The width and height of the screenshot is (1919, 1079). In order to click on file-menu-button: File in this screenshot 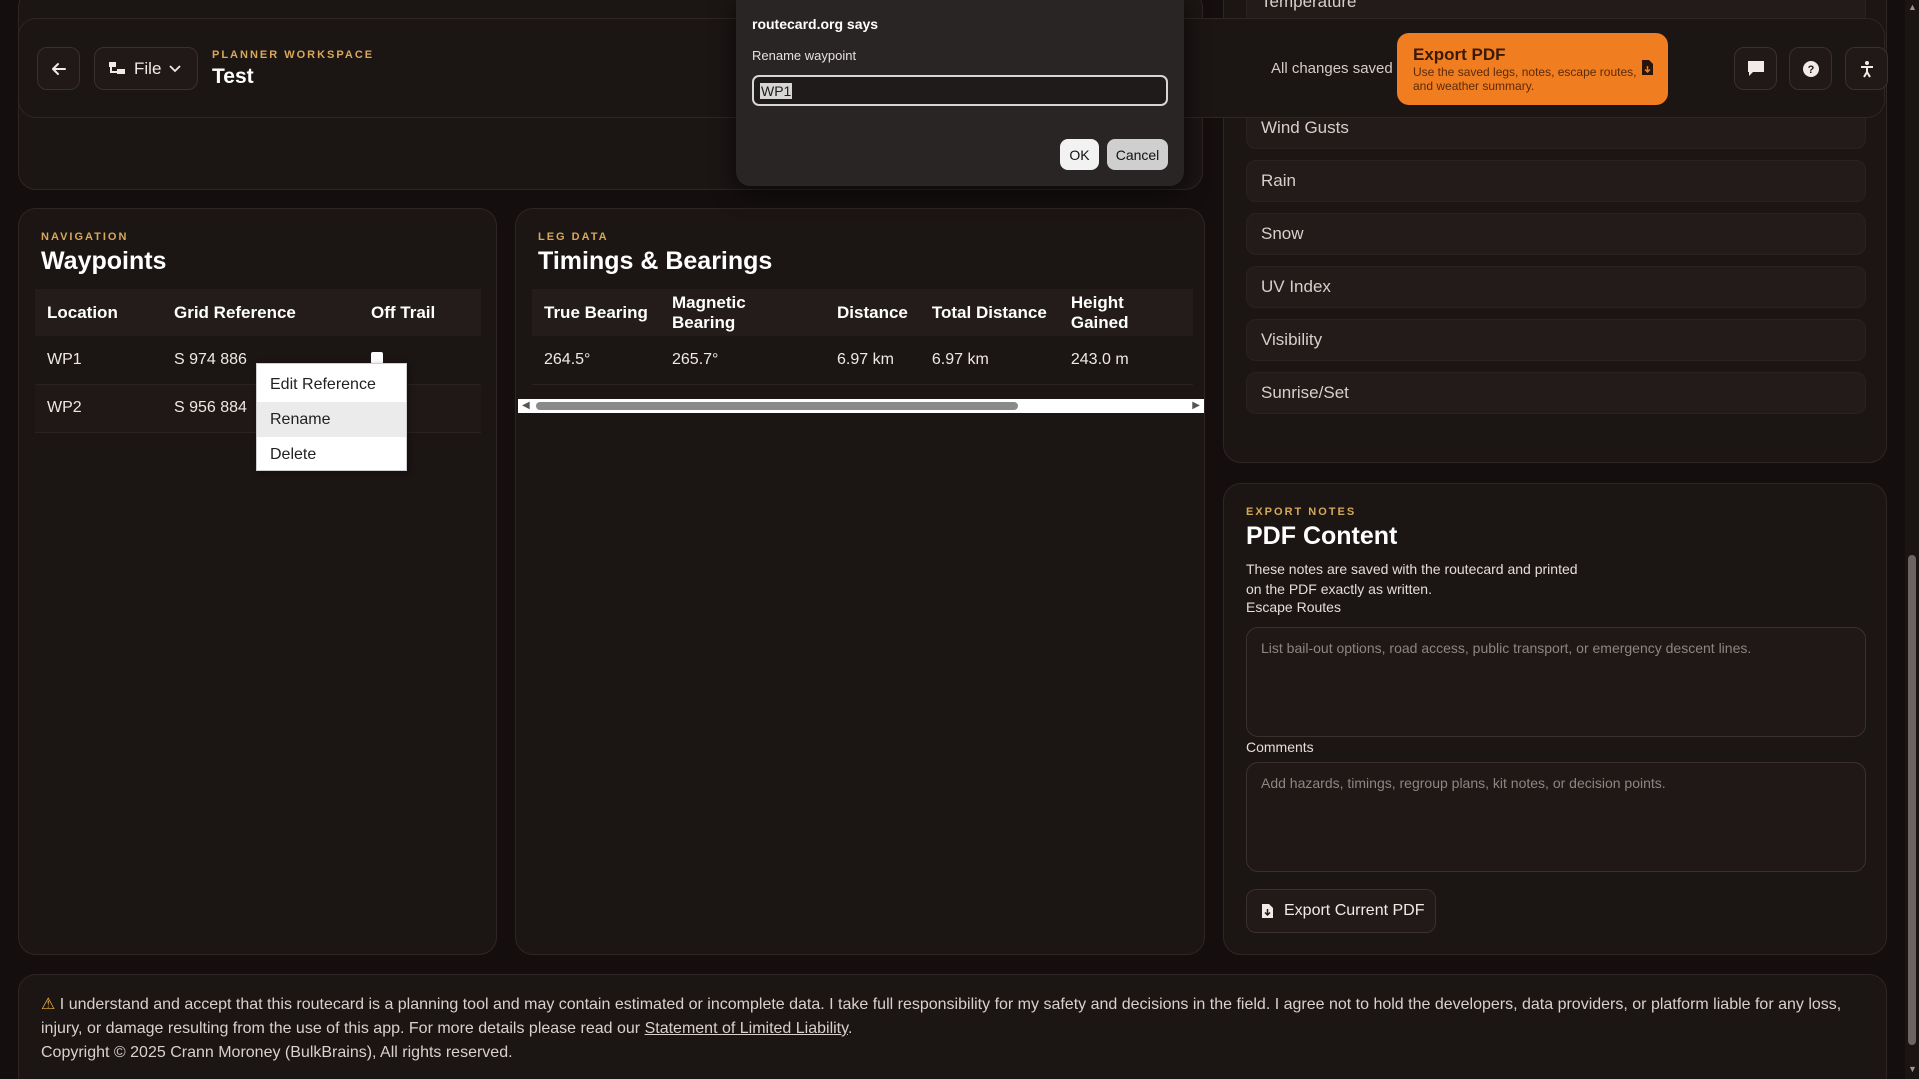, I will do `click(146, 68)`.